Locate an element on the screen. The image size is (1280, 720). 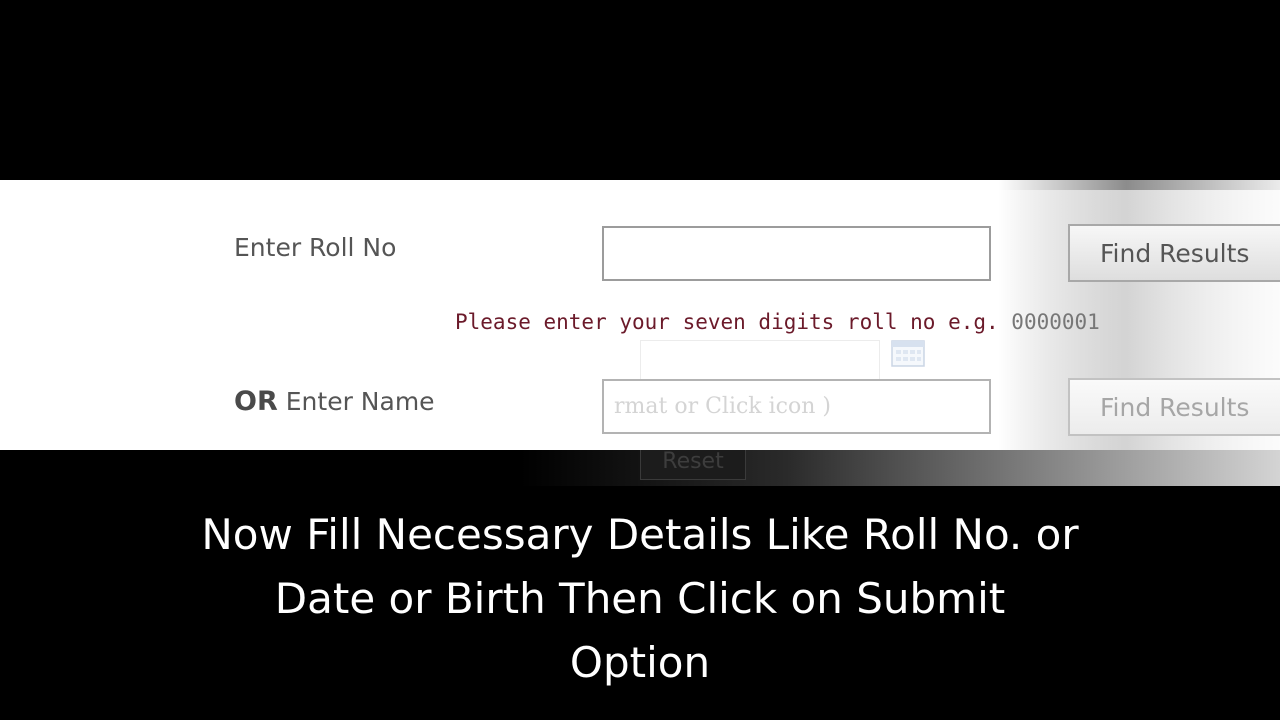
caption-line-2: Date or Birth Then Click on Submit is located at coordinates (640, 598).